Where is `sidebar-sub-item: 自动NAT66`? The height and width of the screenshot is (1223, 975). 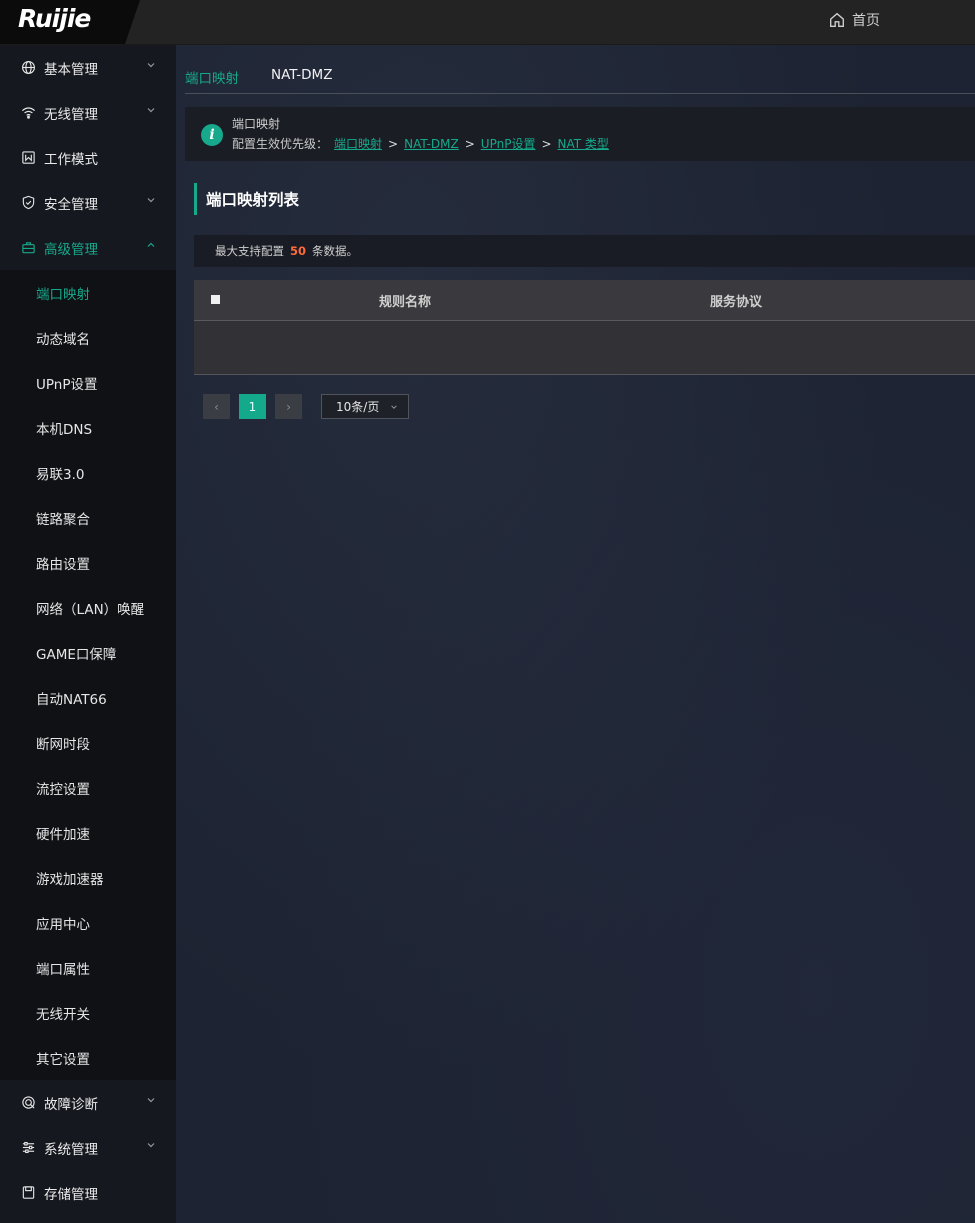
sidebar-sub-item: 自动NAT66 is located at coordinates (88, 697).